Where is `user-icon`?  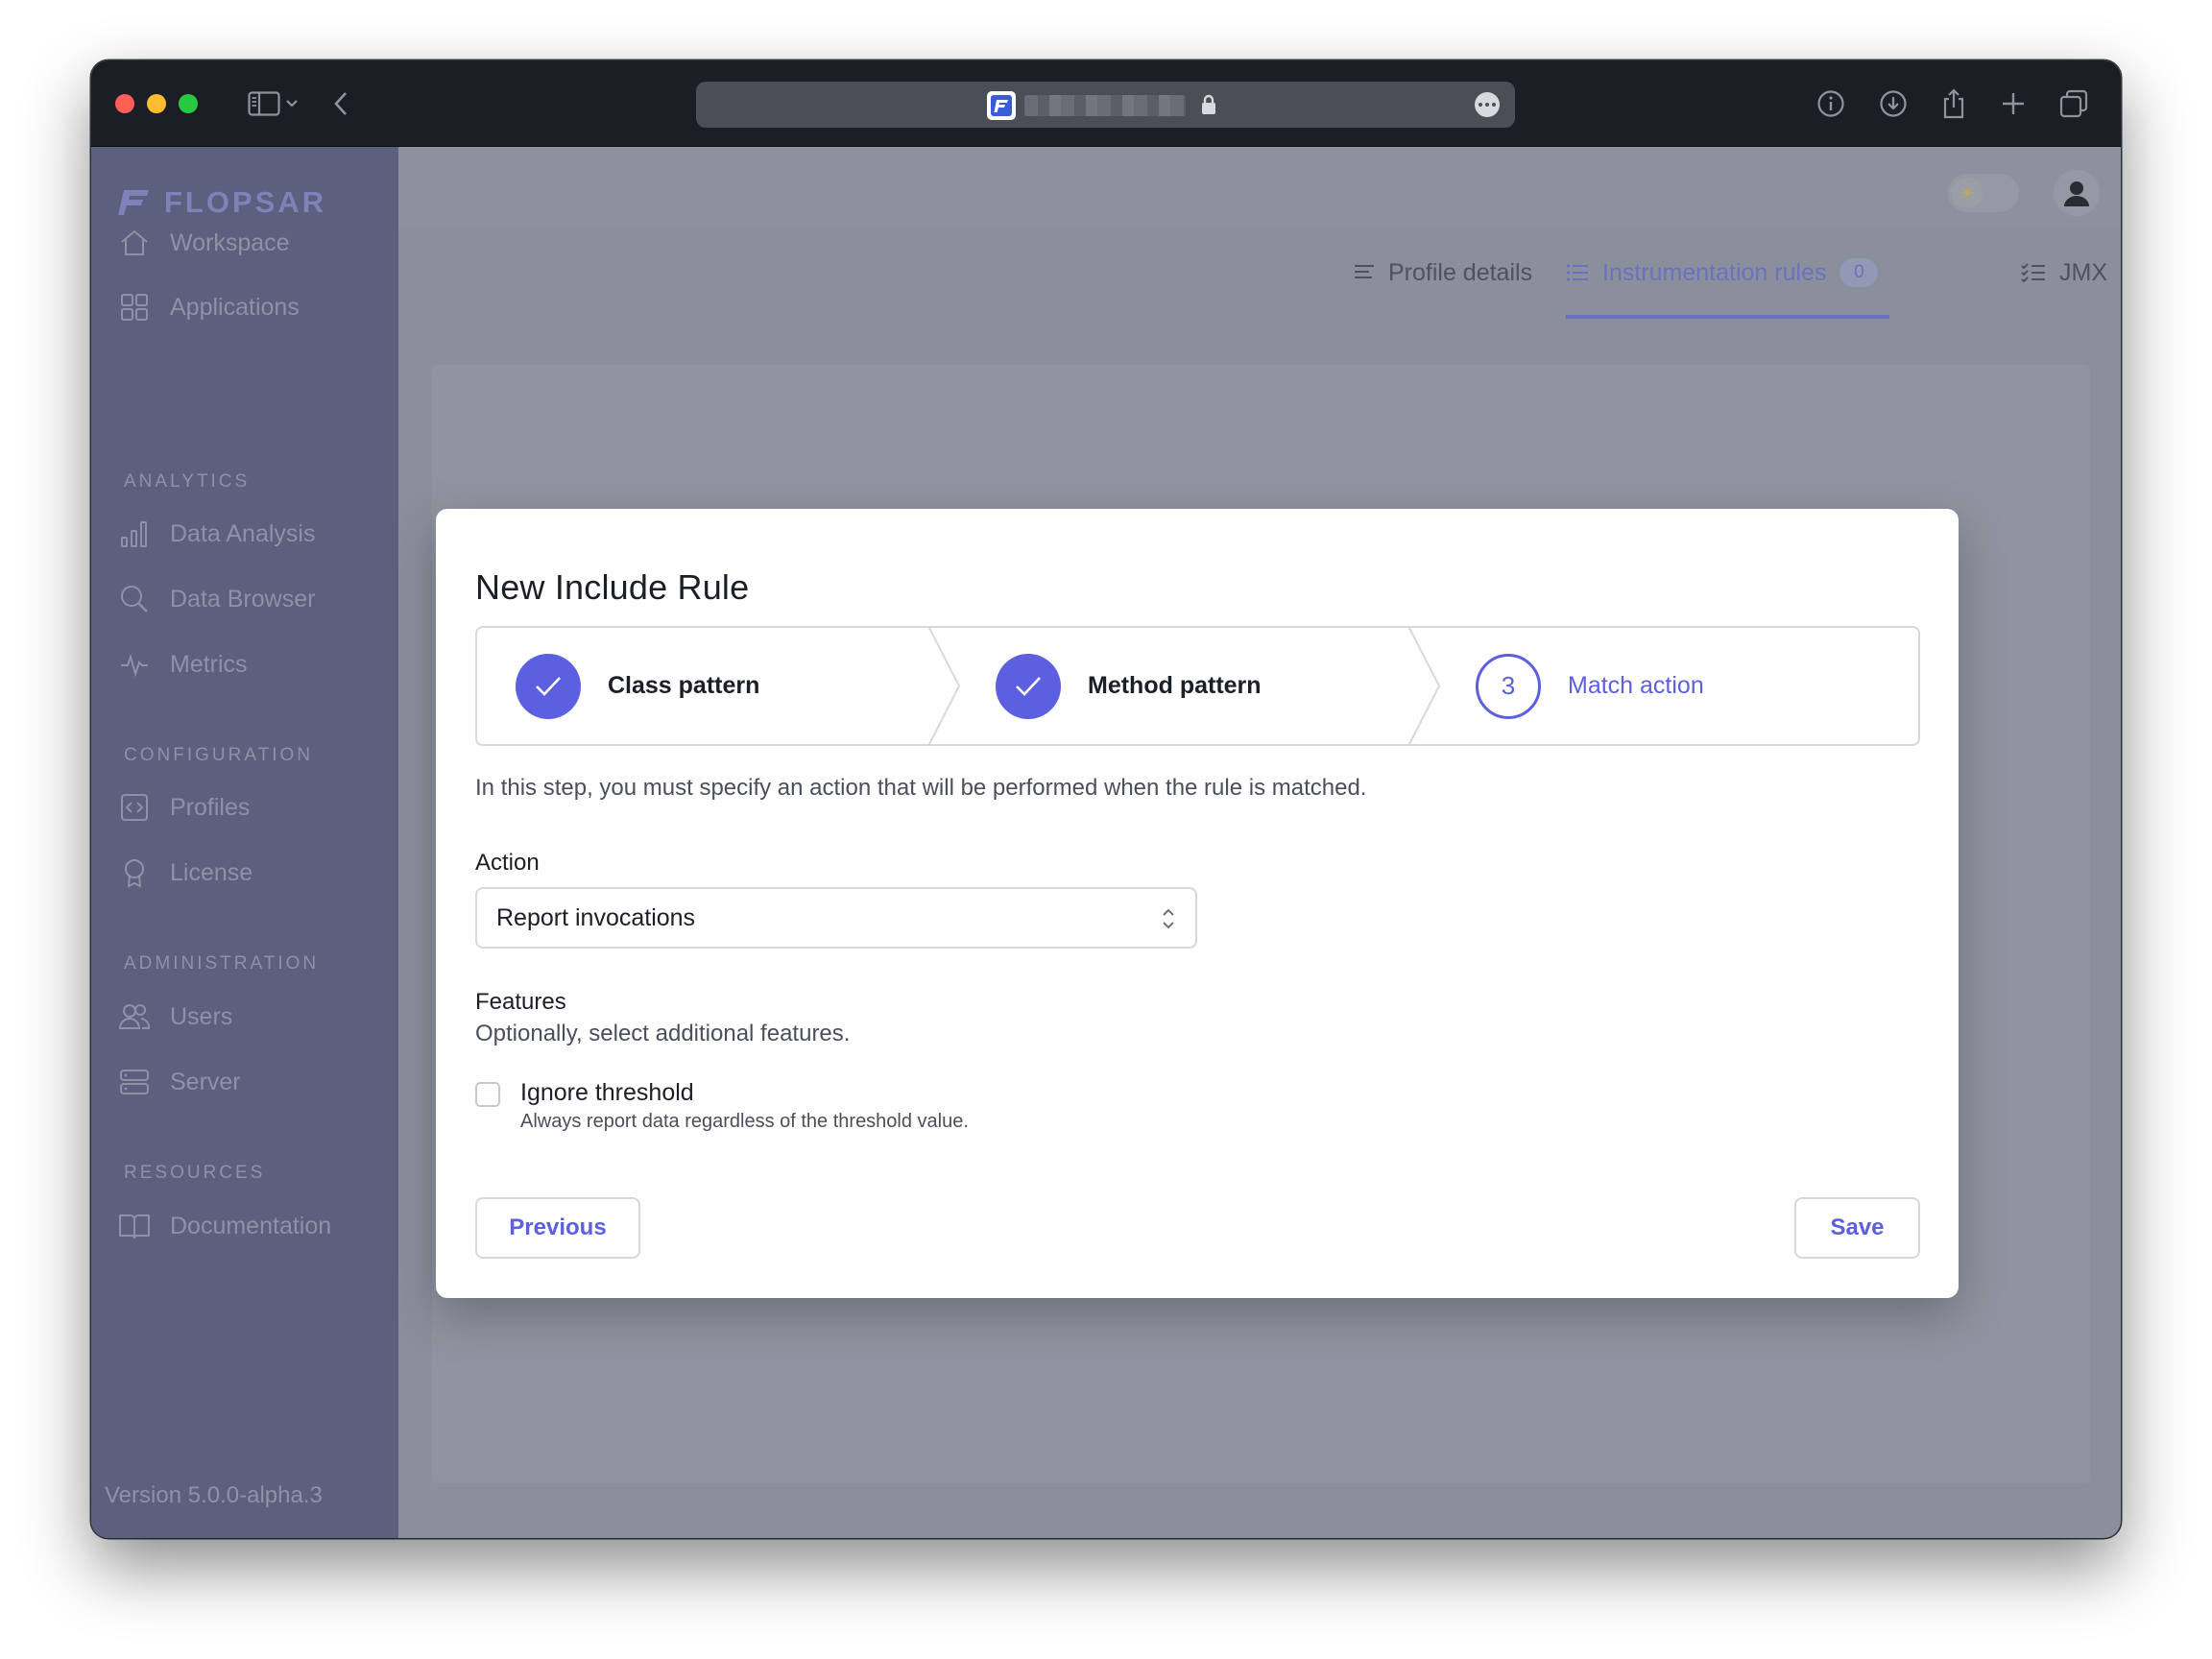
user-icon is located at coordinates (2076, 193).